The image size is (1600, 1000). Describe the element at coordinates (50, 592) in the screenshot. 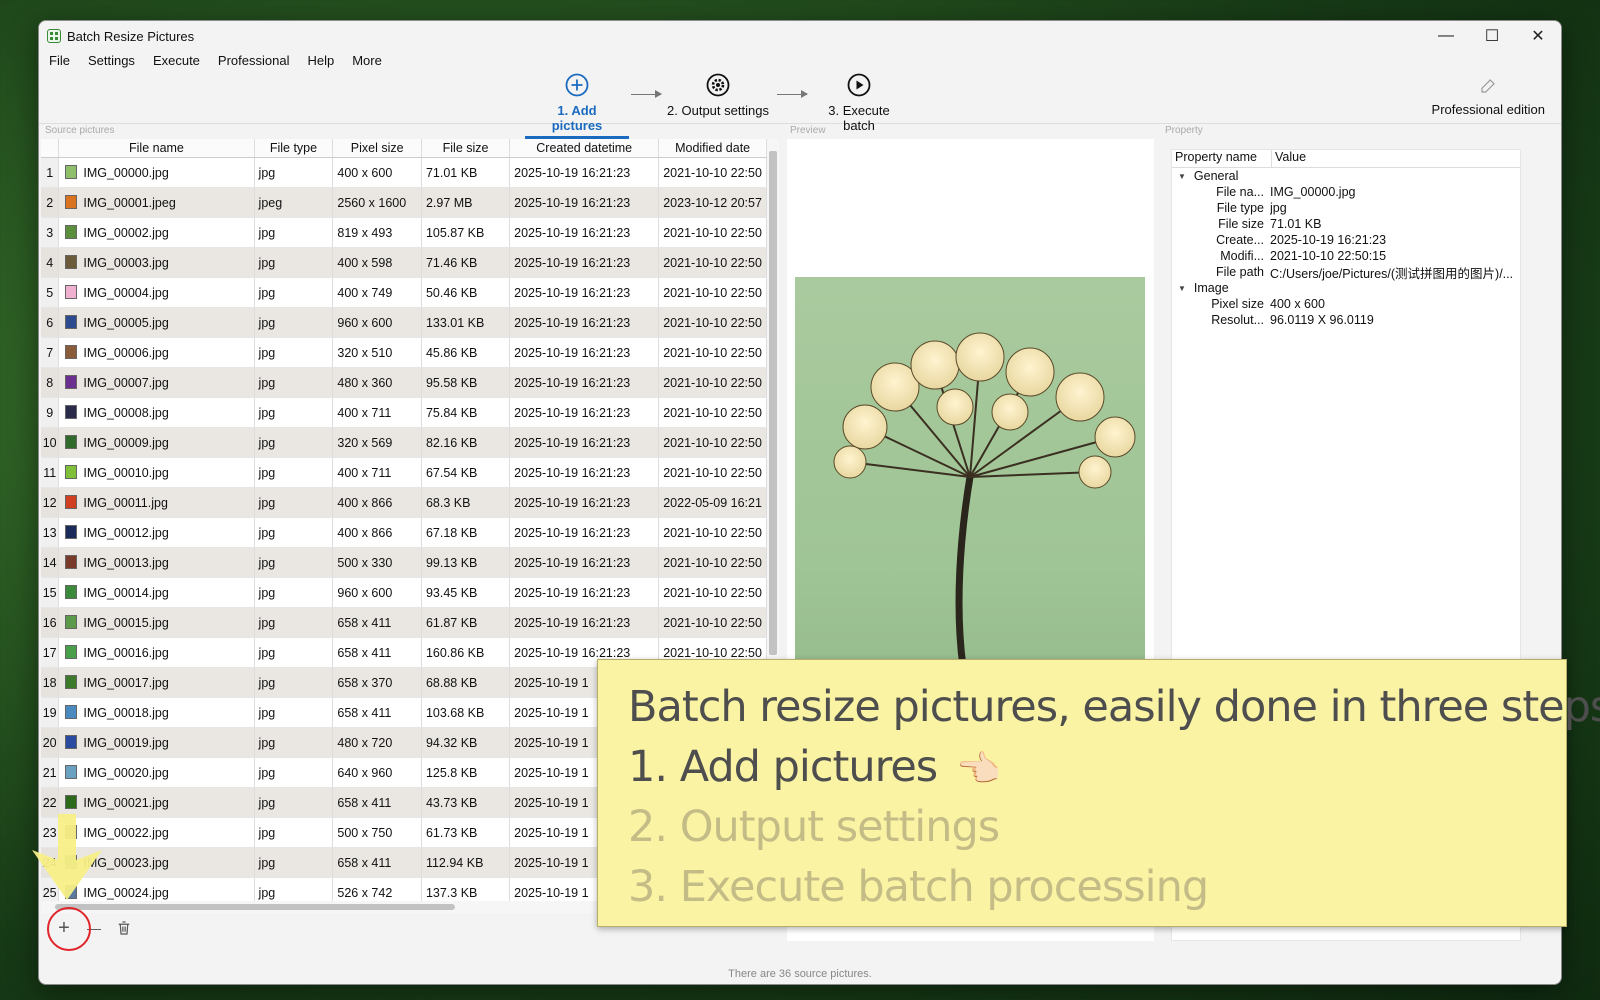

I see `row-number: 15` at that location.